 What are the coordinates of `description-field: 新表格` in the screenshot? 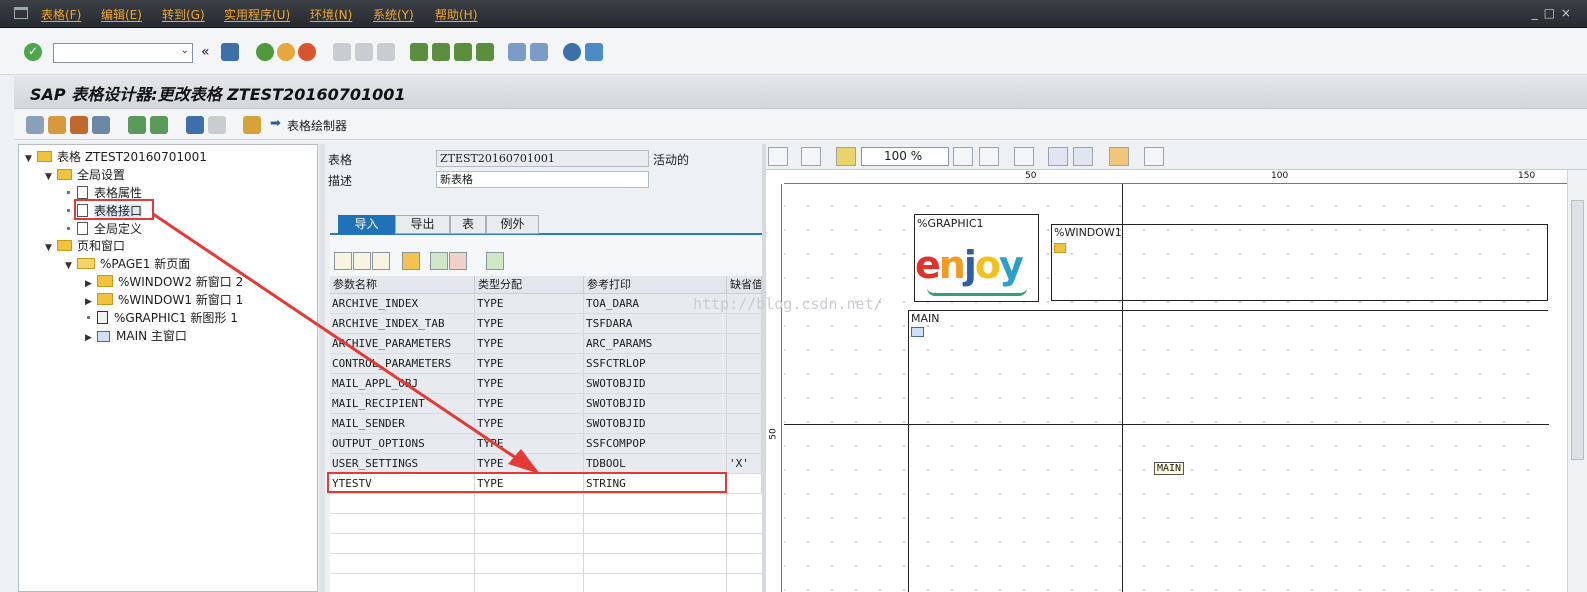 It's located at (542, 179).